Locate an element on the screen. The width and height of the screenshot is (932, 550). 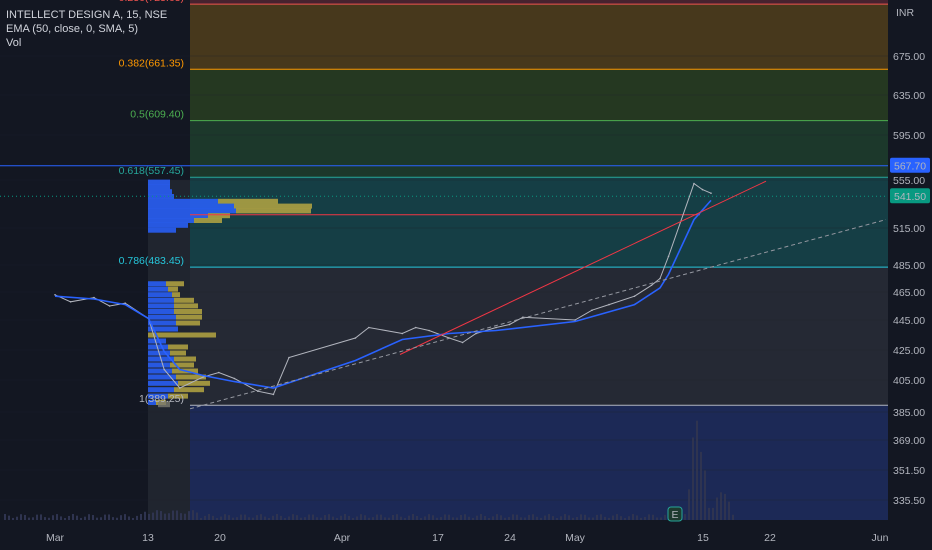
last-price-tag: 541.50 is located at coordinates (910, 197).